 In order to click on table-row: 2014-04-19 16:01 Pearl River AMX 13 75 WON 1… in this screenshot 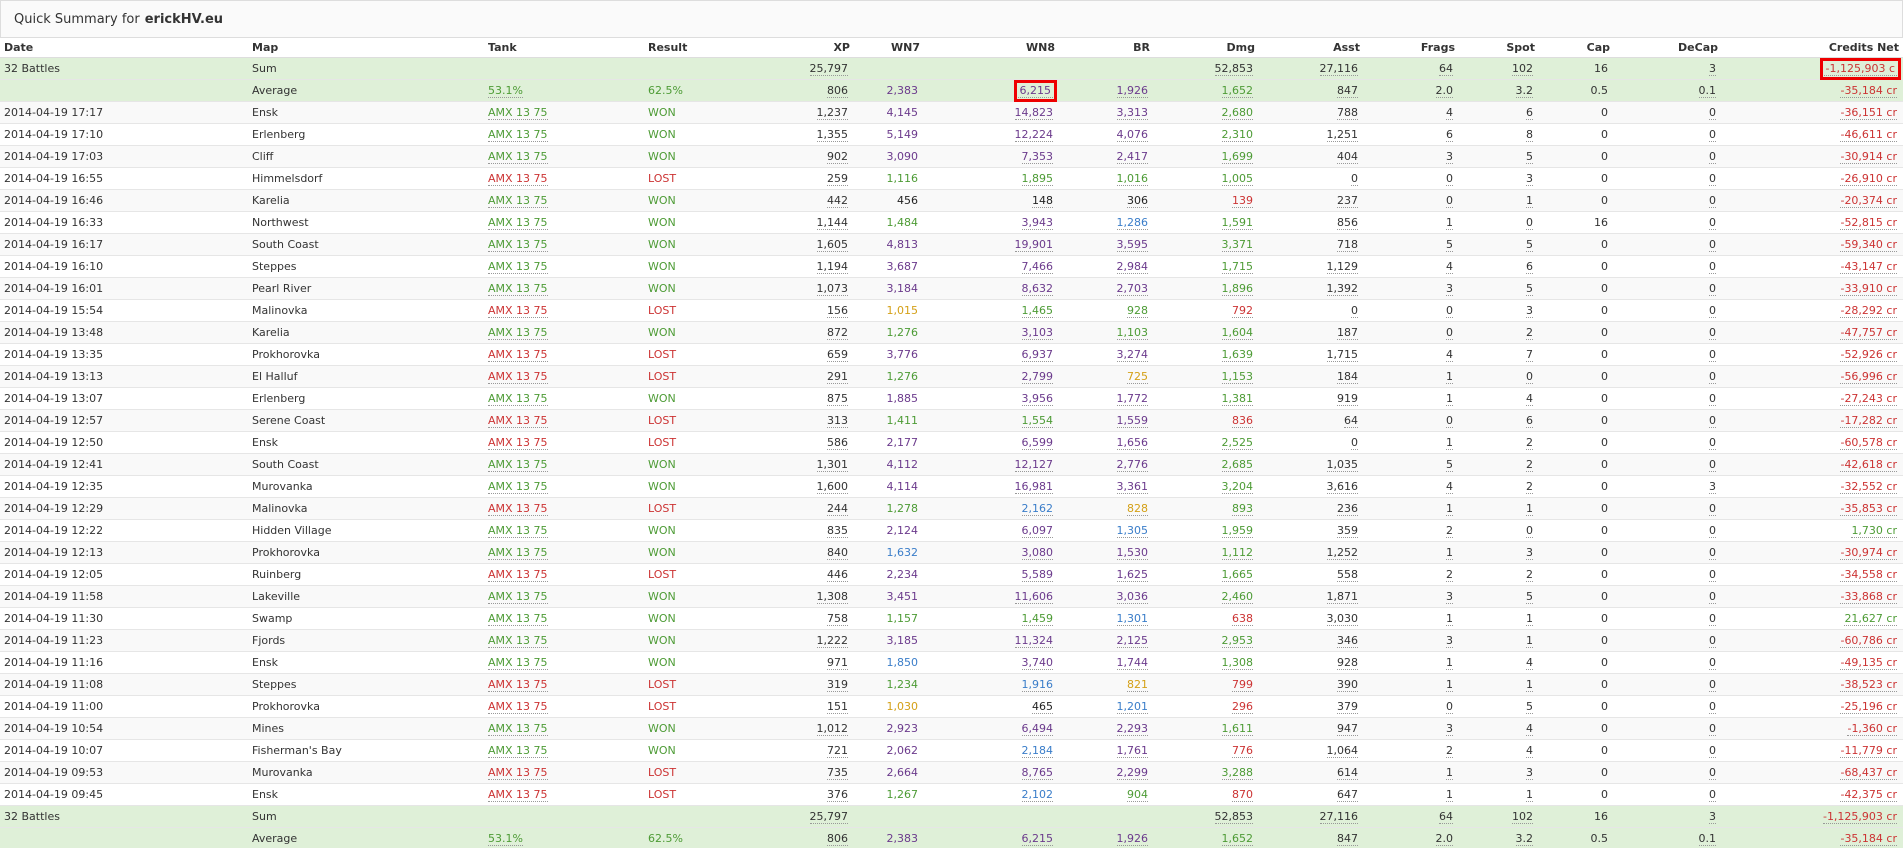, I will do `click(951, 288)`.